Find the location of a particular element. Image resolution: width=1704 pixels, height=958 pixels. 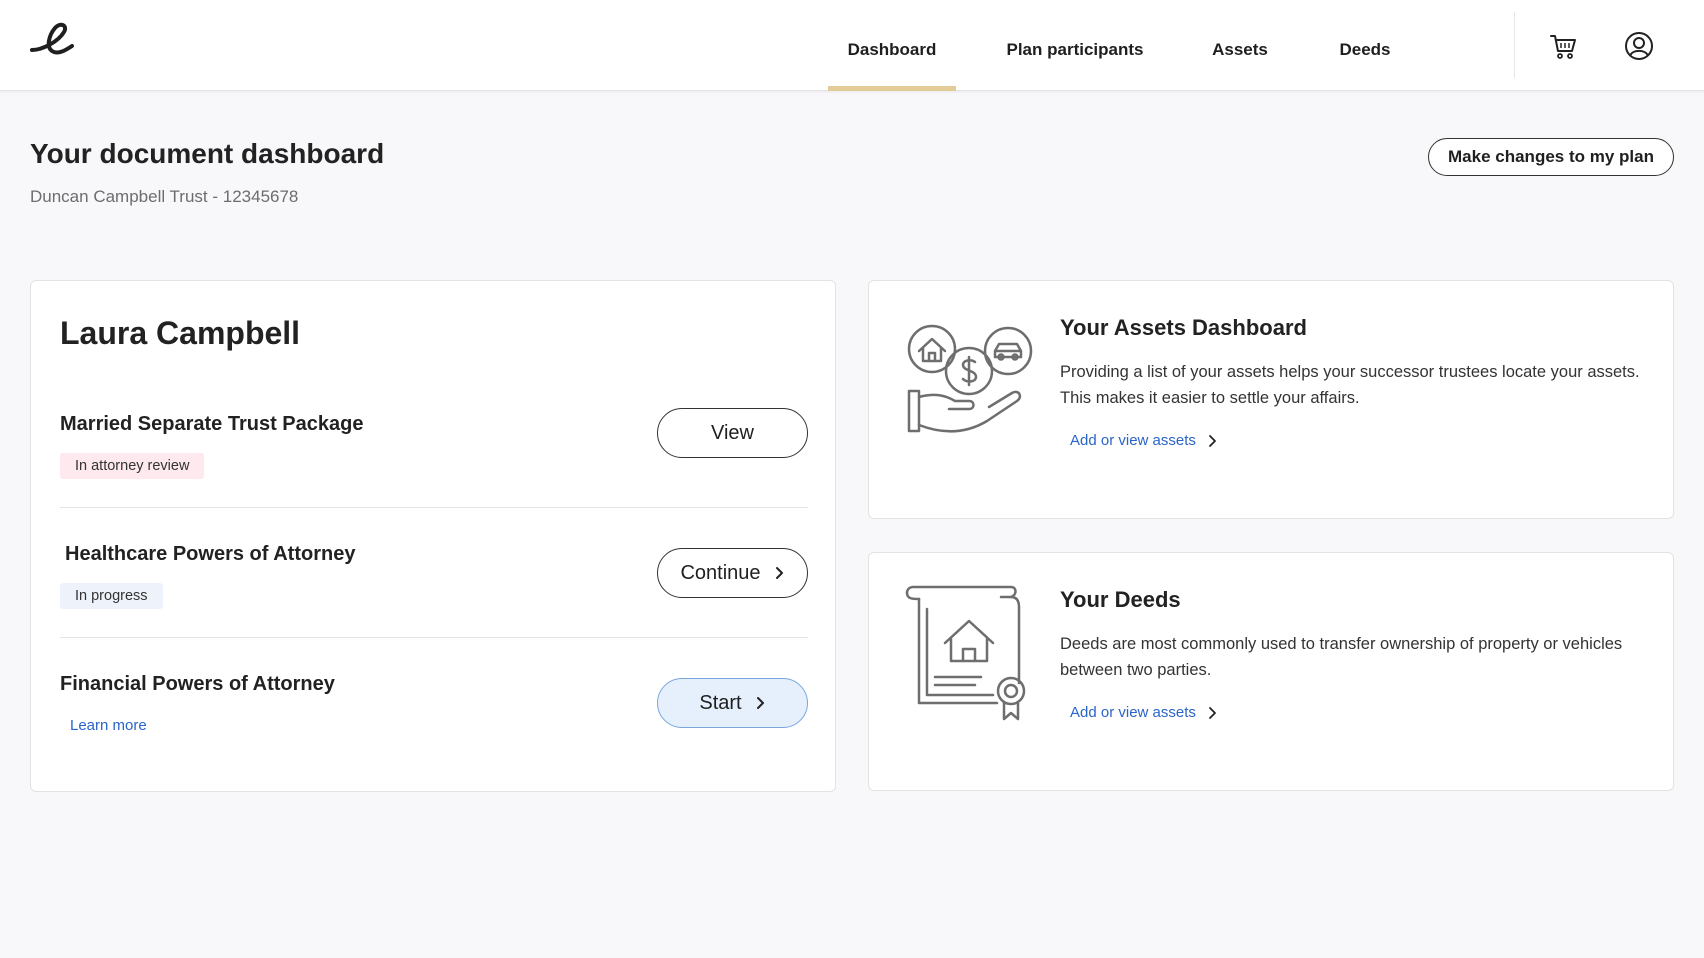

start-button: Start is located at coordinates (732, 703).